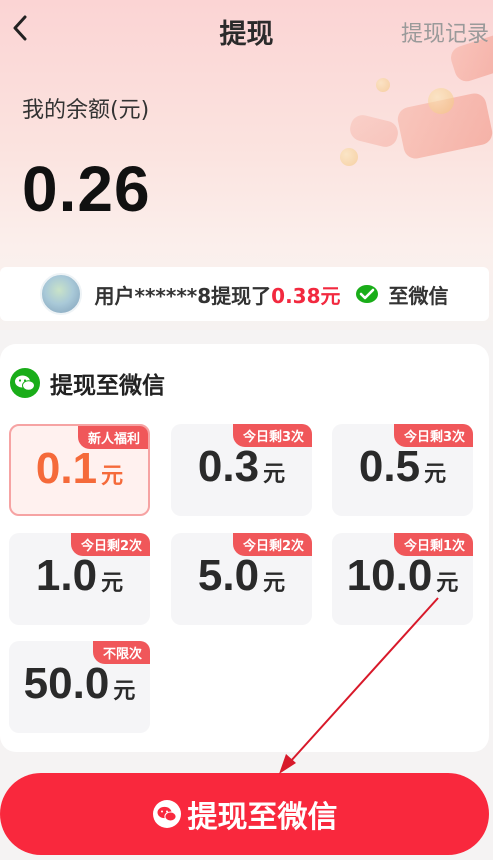  I want to click on withdraw-record-link: 提现记录, so click(445, 32).